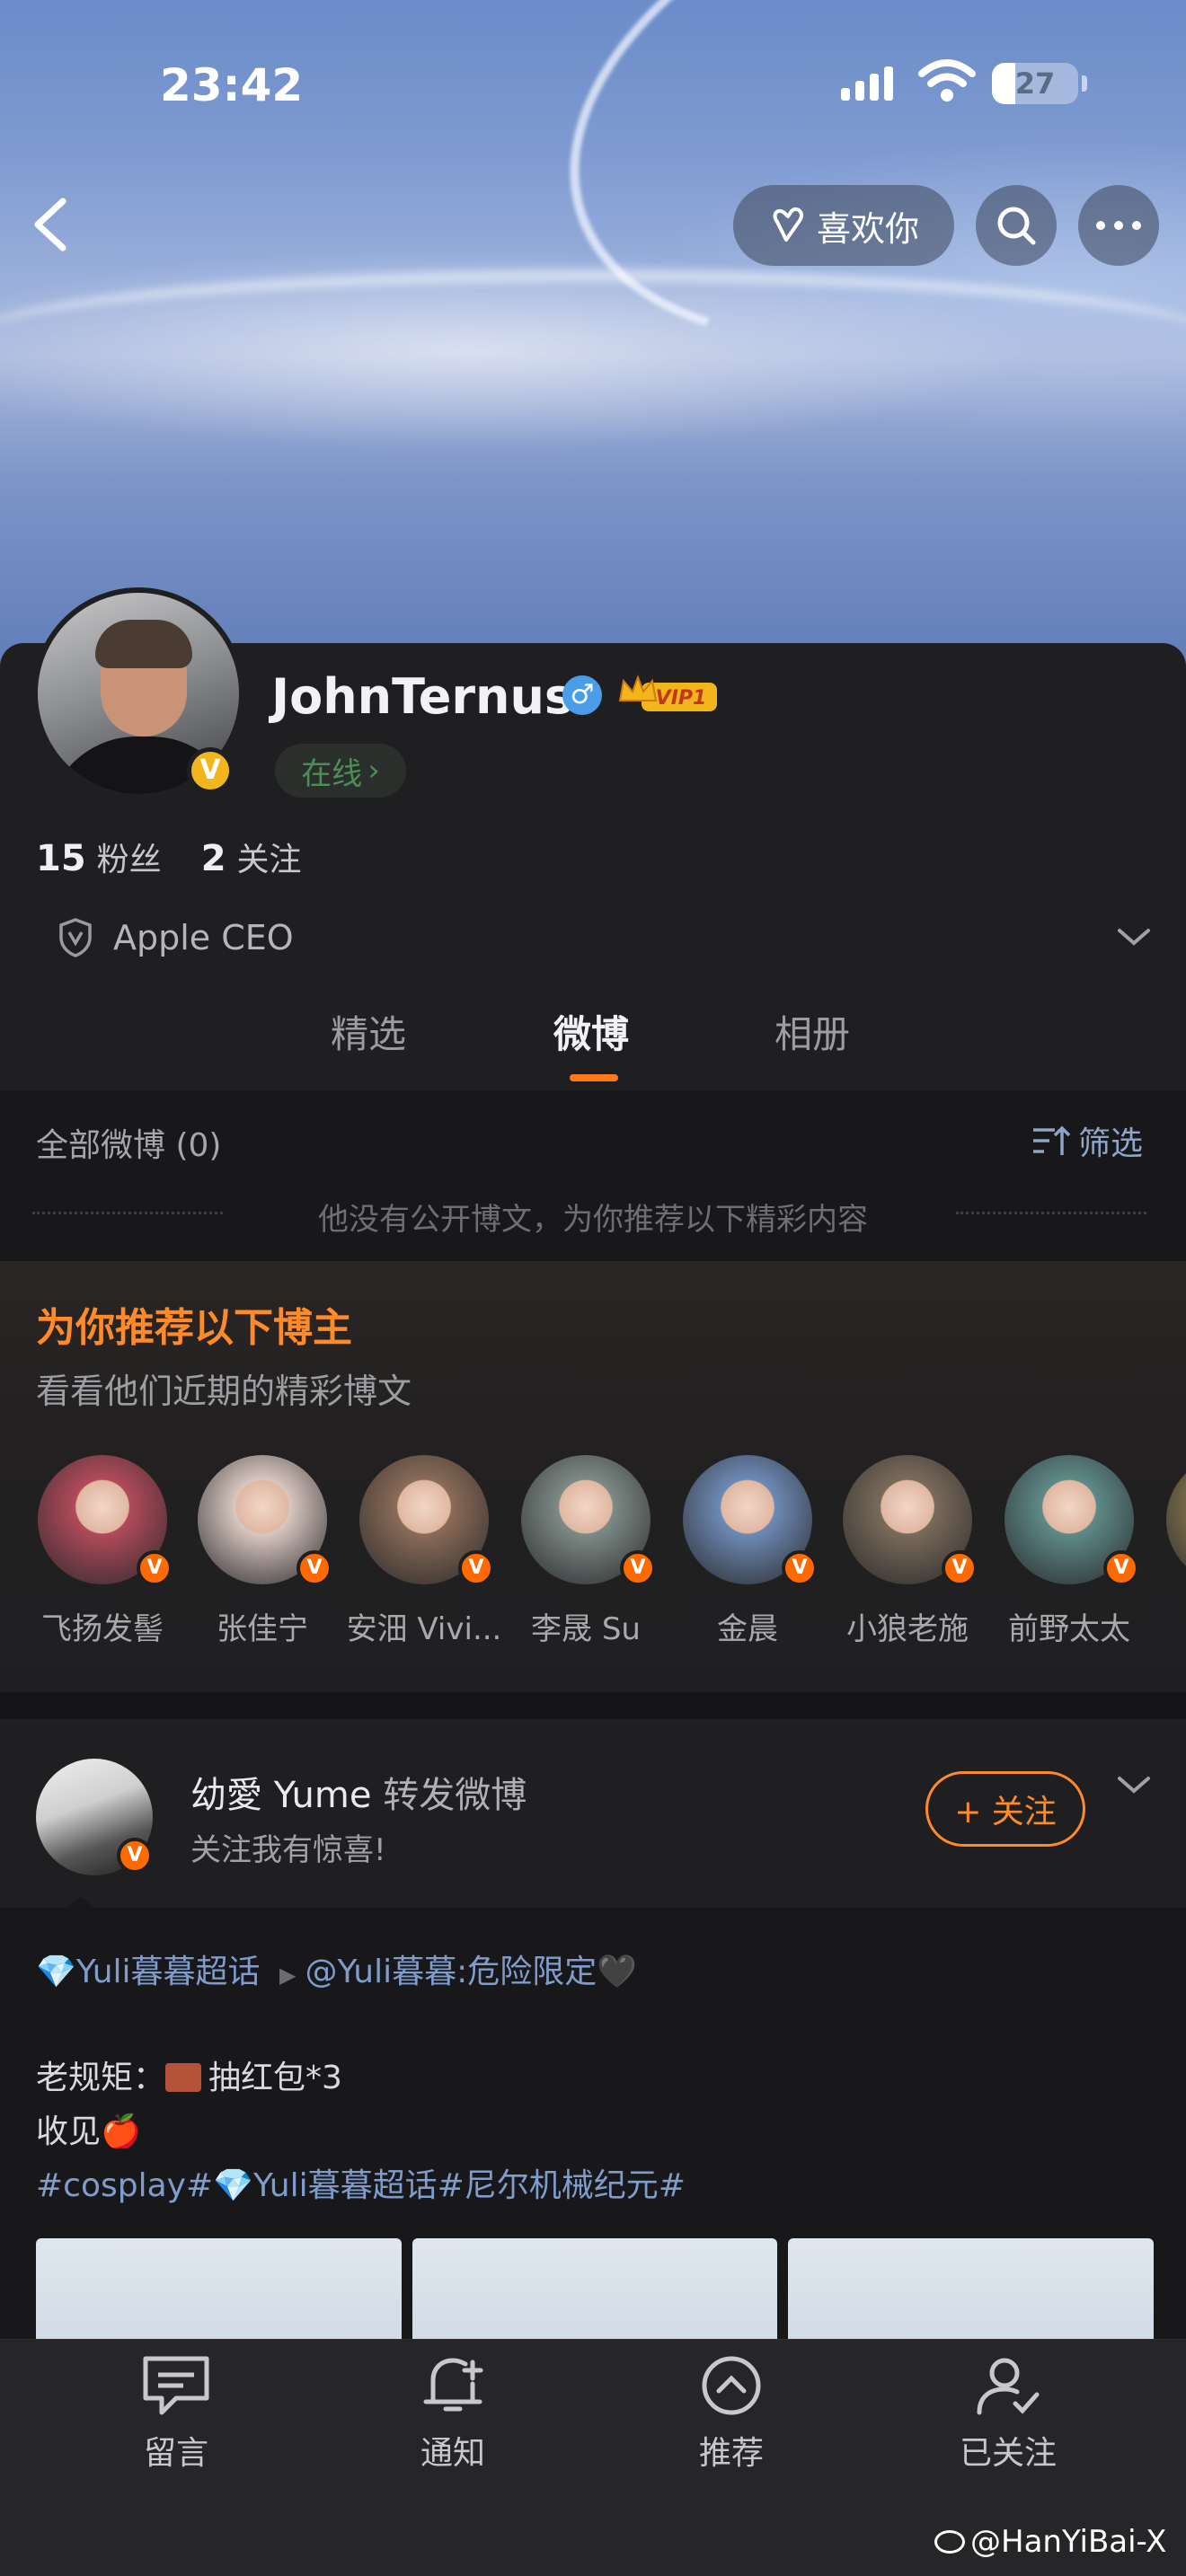  I want to click on tab-followed: 已关注, so click(1008, 2413).